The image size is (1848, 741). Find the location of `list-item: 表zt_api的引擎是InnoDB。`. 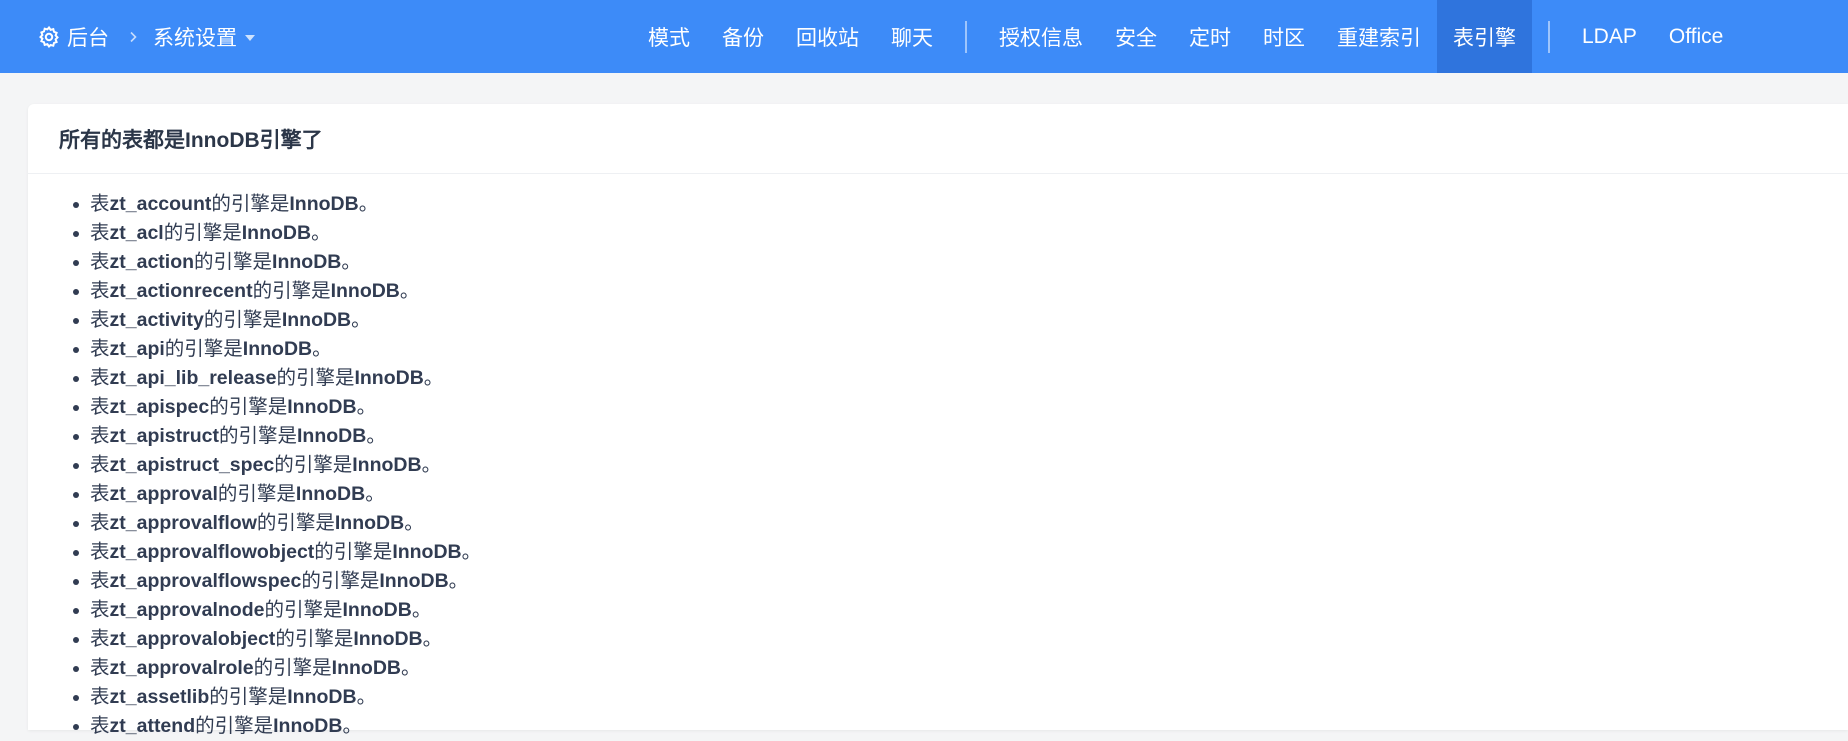

list-item: 表zt_api的引擎是InnoDB。 is located at coordinates (960, 349).